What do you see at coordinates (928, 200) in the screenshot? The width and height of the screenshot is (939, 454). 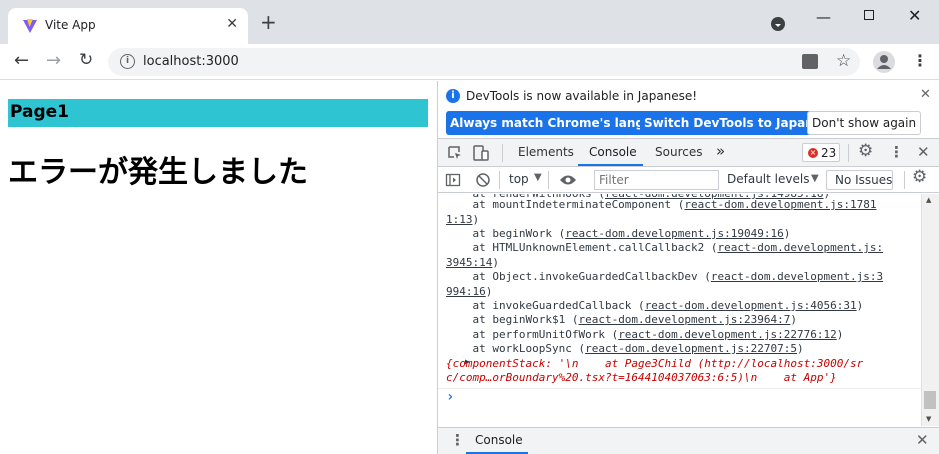 I see `scroll-up-arrow: ▲` at bounding box center [928, 200].